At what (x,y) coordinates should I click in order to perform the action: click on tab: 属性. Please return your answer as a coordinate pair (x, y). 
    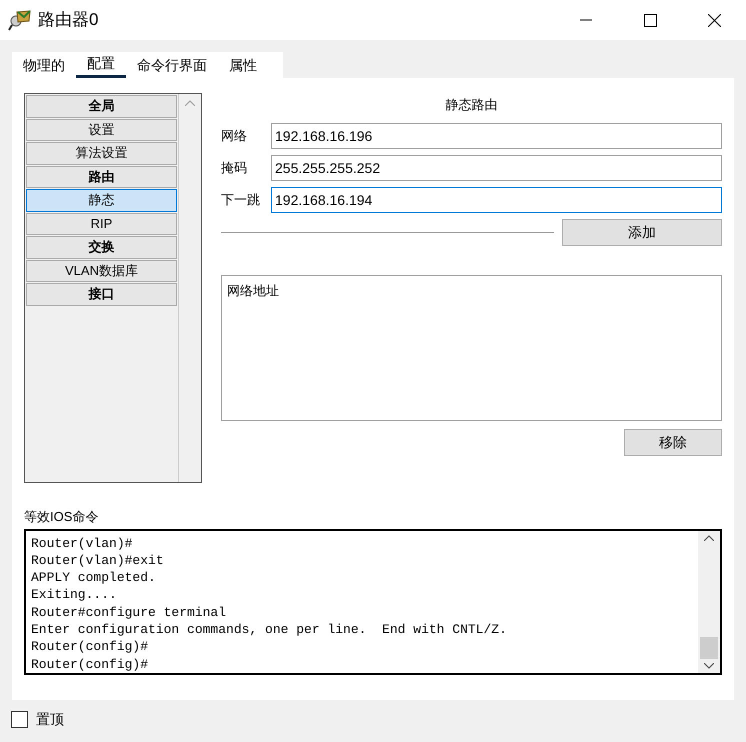
    Looking at the image, I should click on (243, 65).